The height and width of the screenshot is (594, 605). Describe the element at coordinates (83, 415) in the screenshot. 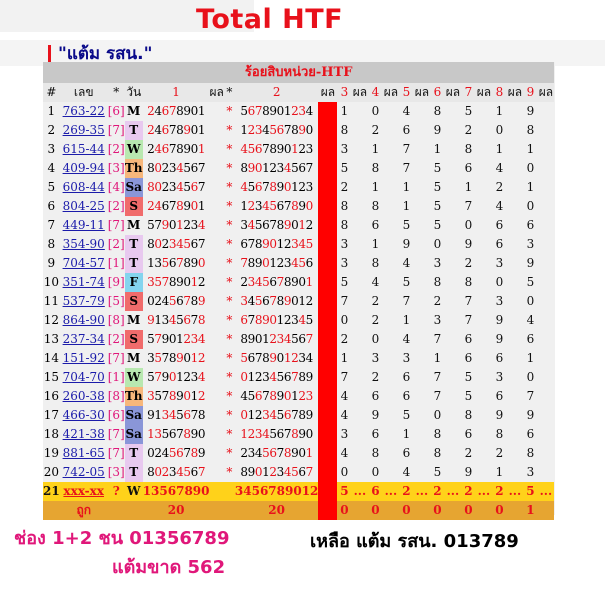

I see `row-number: 466-30` at that location.